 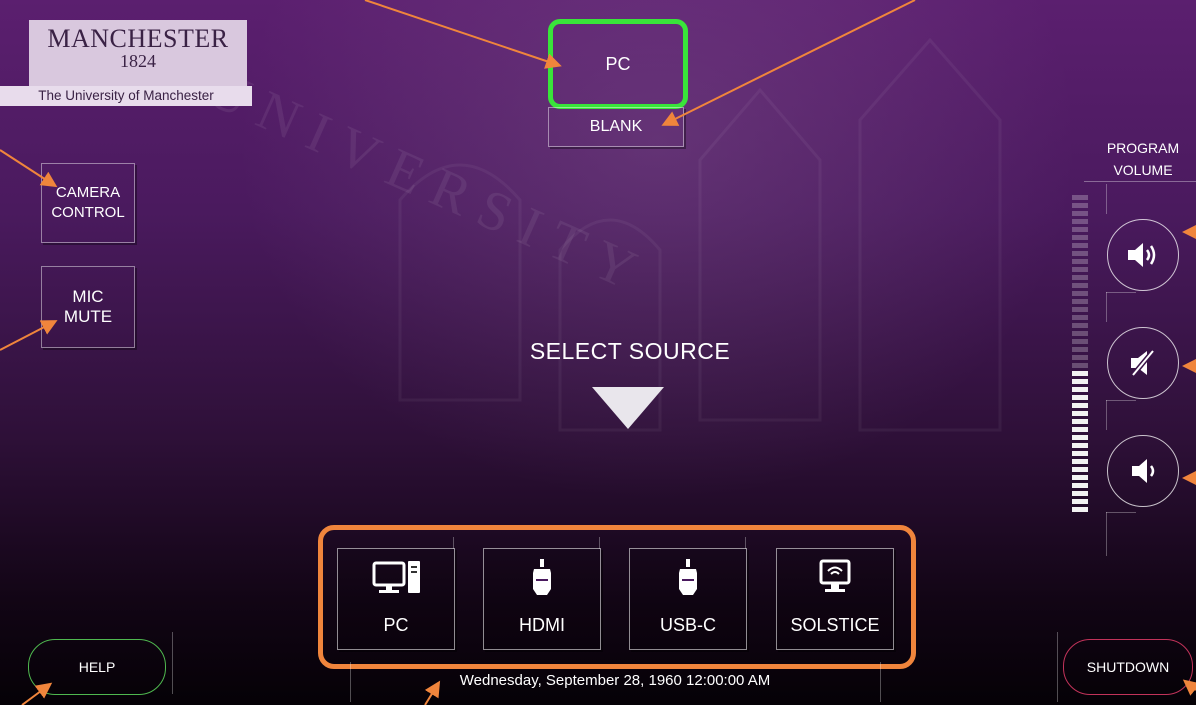 What do you see at coordinates (396, 625) in the screenshot?
I see `source-label: PC` at bounding box center [396, 625].